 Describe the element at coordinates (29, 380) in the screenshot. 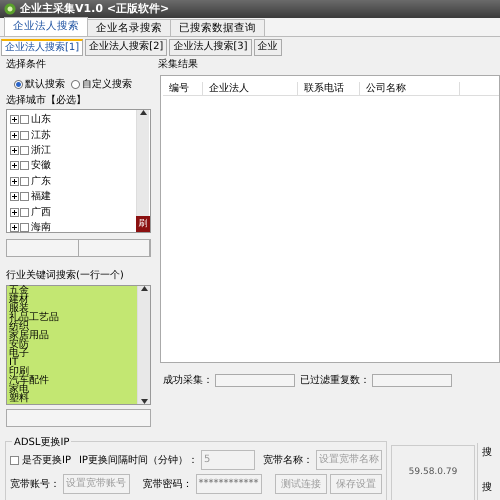

I see `keyword-line: 汽车配件` at that location.